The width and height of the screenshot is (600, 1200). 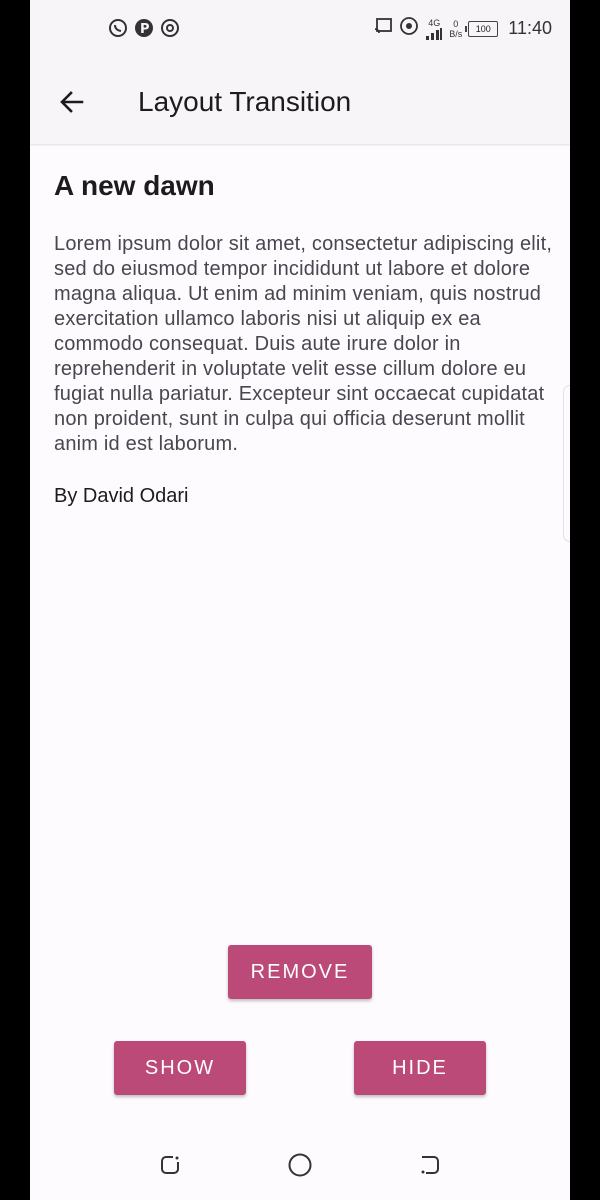 I want to click on app-bar: Layout Transition, so click(x=300, y=102).